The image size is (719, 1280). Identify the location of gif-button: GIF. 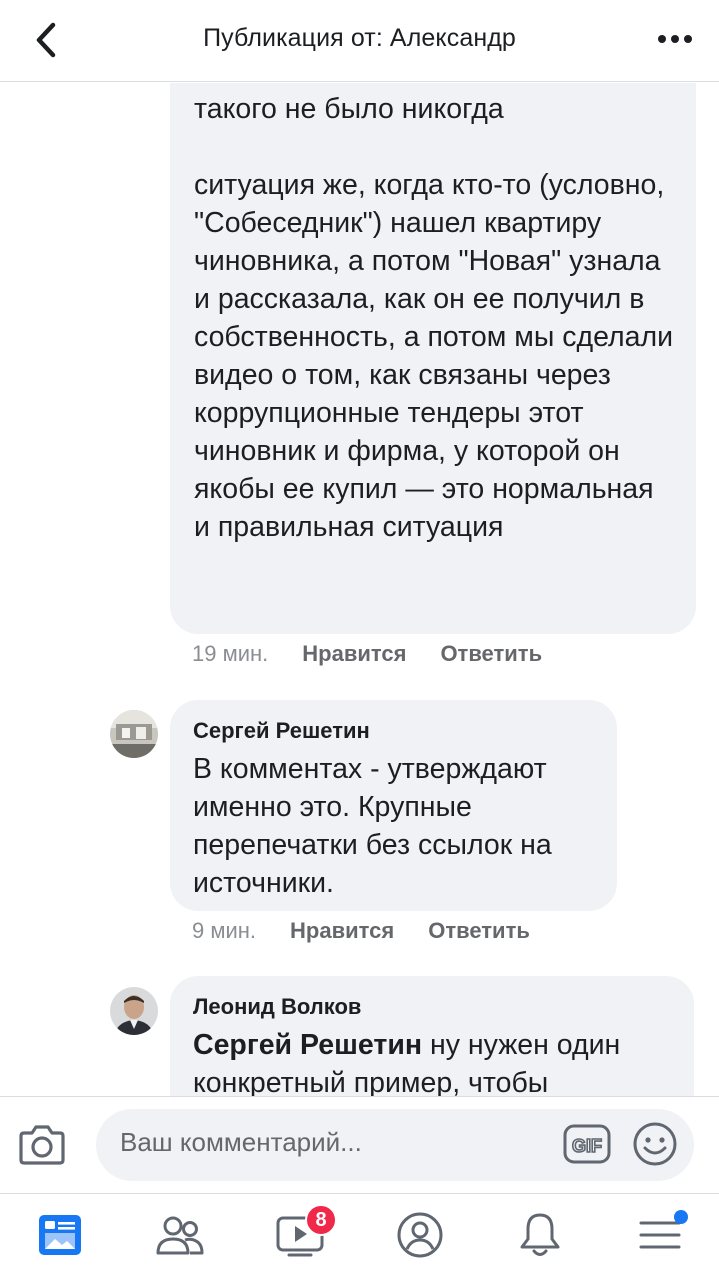
(587, 1144).